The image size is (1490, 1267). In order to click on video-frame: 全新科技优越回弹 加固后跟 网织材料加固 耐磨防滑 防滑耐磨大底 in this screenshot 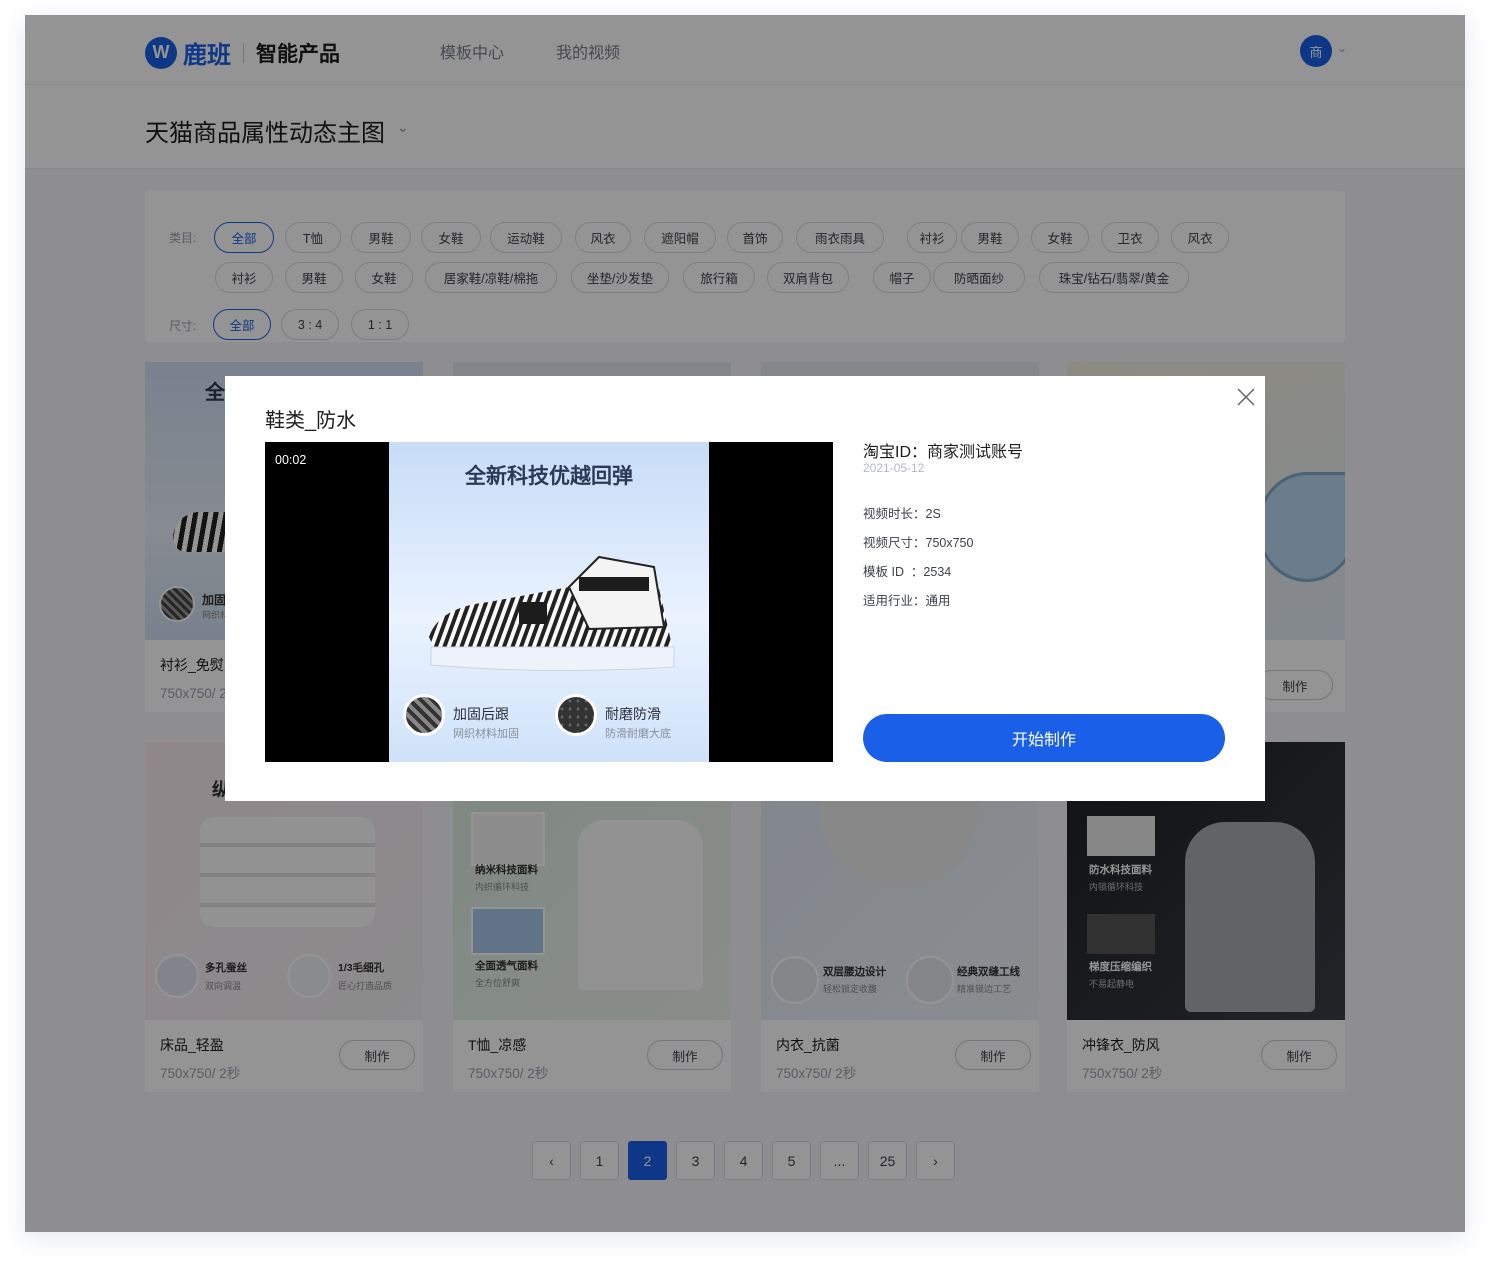, I will do `click(549, 602)`.